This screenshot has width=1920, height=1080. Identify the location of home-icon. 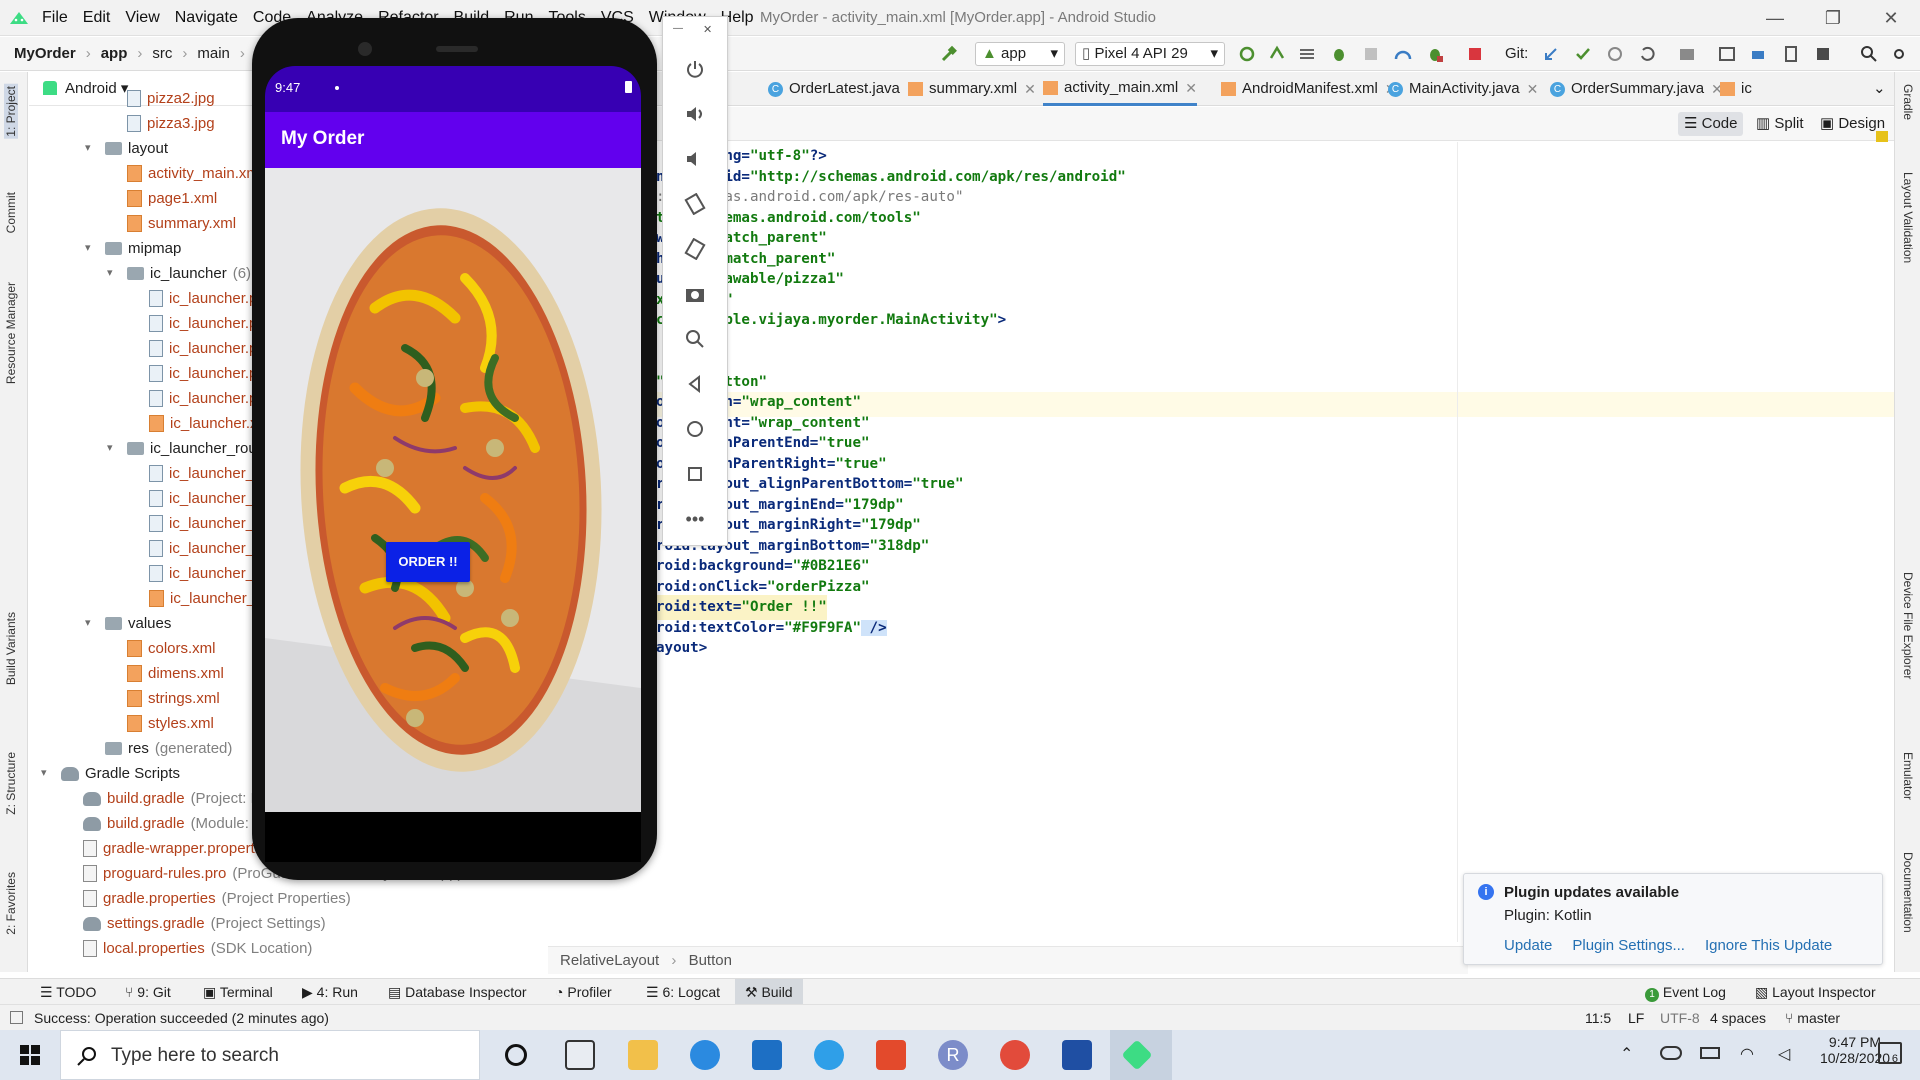
(695, 429).